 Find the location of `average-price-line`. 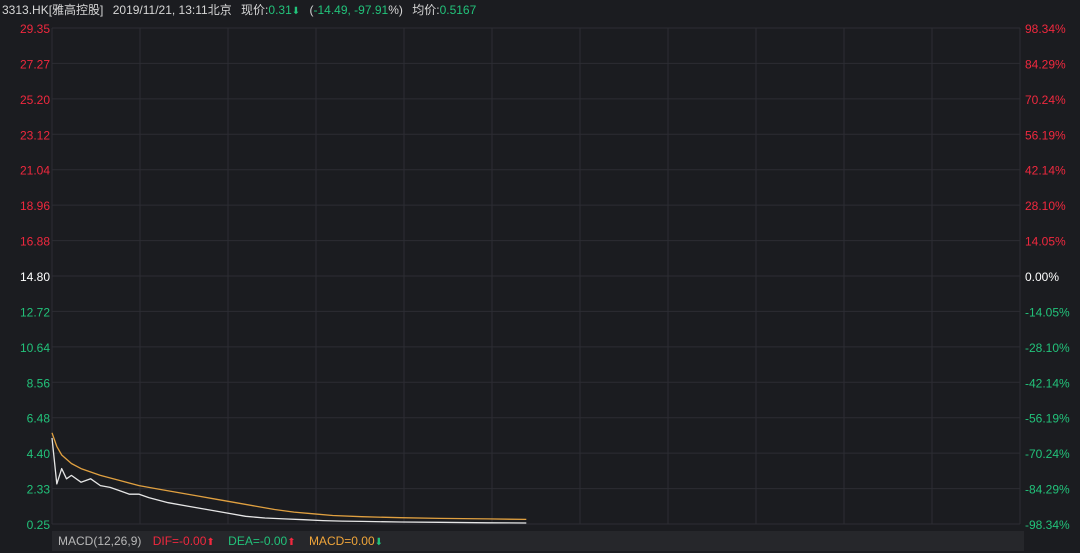

average-price-line is located at coordinates (289, 476).